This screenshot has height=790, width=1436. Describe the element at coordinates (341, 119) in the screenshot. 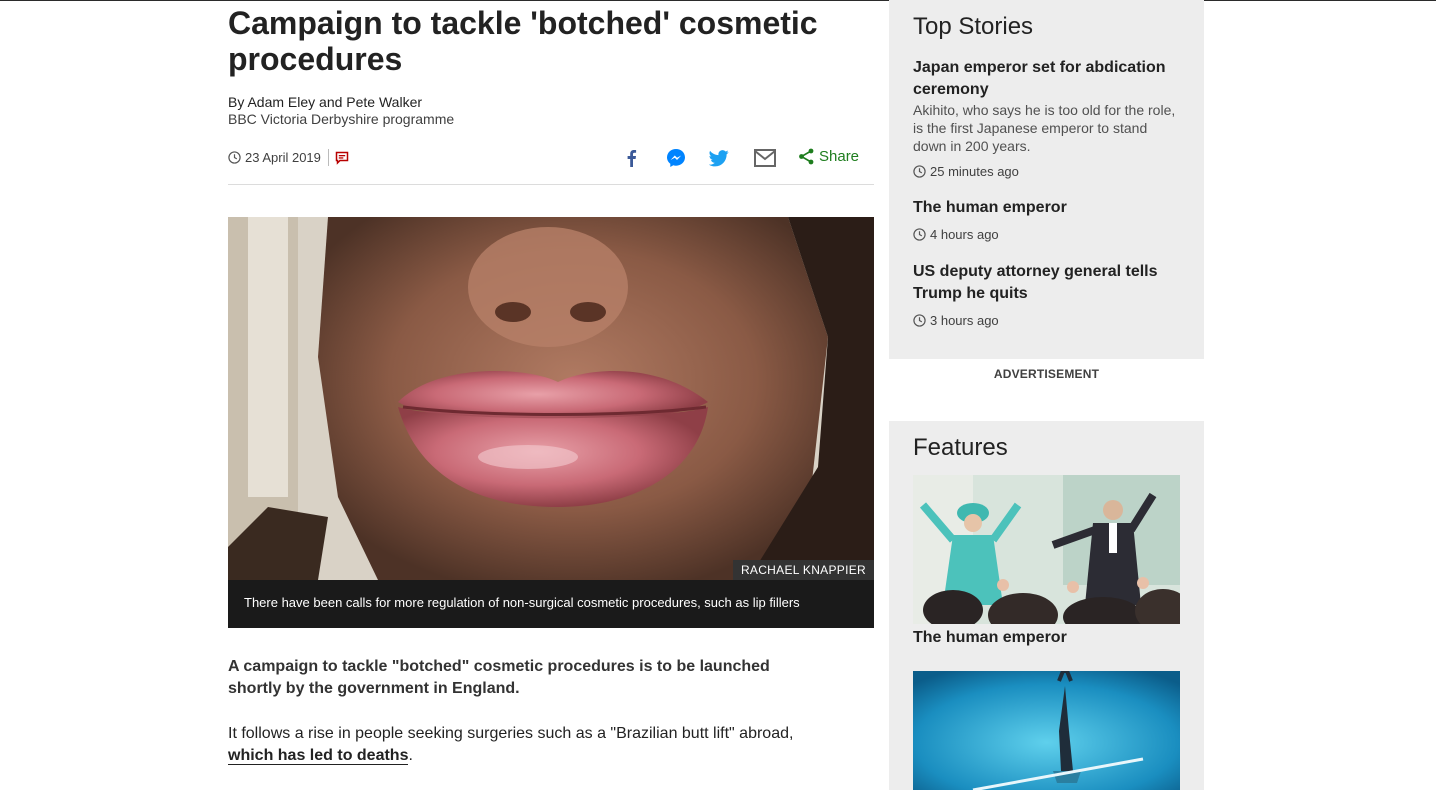

I see `byline-programme: BBC Victoria Derbyshire programme` at that location.